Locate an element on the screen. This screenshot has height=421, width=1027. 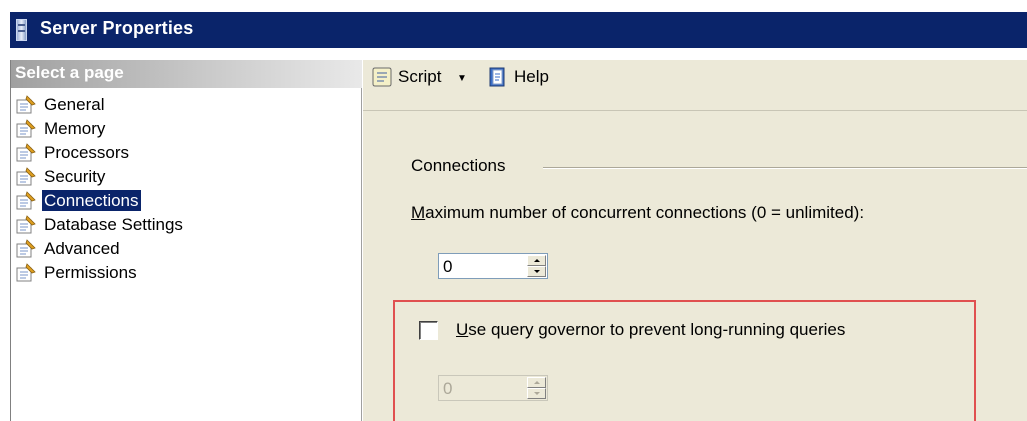
title-bar: Server Properties is located at coordinates (518, 30).